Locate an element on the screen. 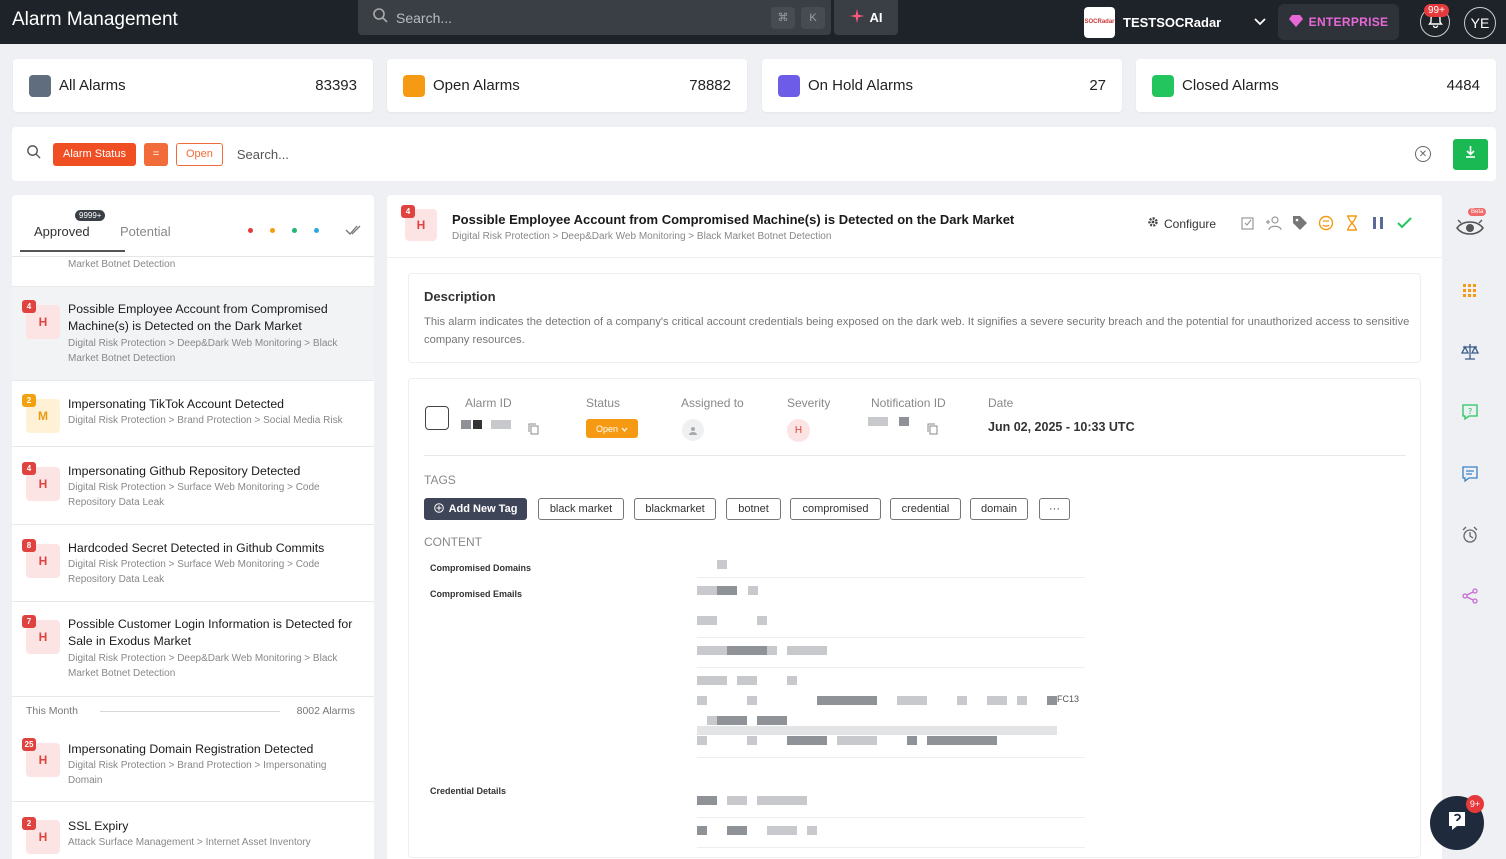 Image resolution: width=1506 pixels, height=859 pixels. organization-switcher: SOCRadar TESTSOCRadar is located at coordinates (1173, 22).